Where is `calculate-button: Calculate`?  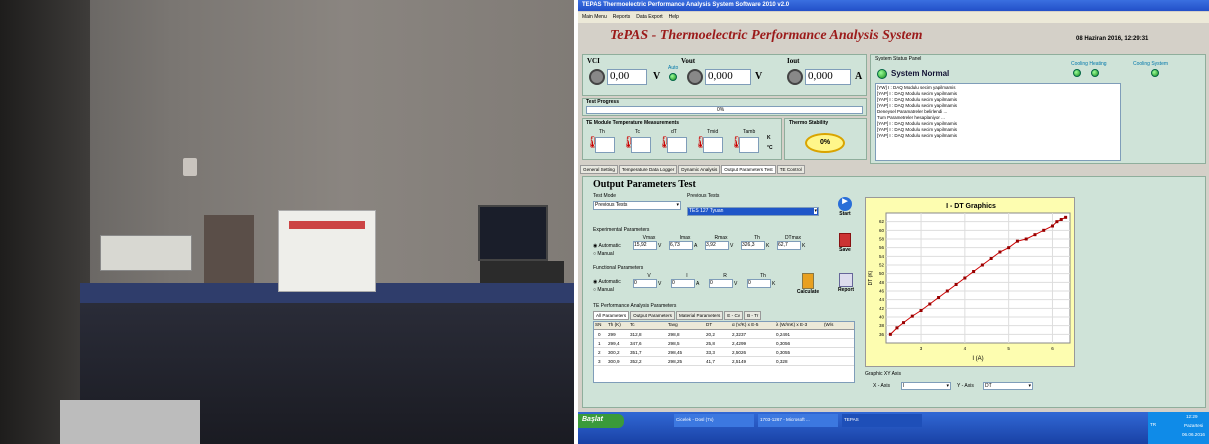 calculate-button: Calculate is located at coordinates (808, 284).